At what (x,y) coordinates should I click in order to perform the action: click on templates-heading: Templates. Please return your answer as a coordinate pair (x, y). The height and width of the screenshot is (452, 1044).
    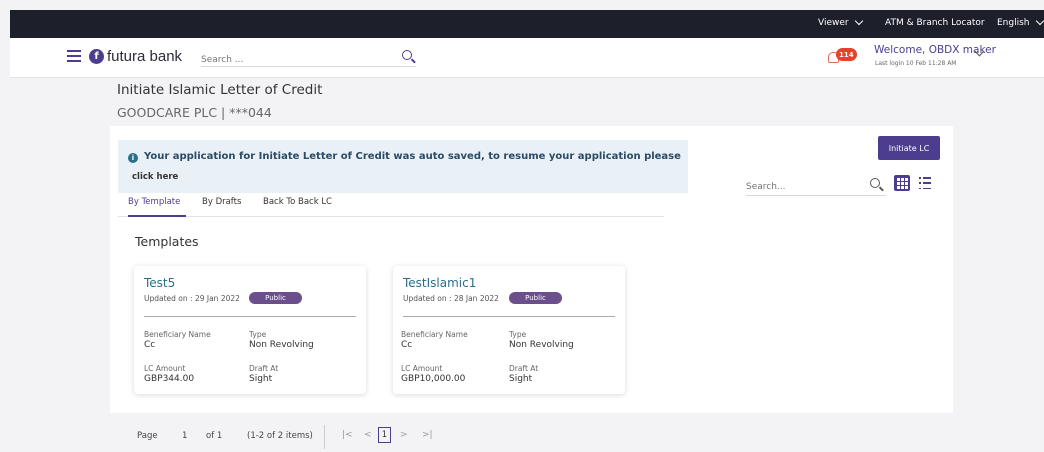
    Looking at the image, I should click on (167, 241).